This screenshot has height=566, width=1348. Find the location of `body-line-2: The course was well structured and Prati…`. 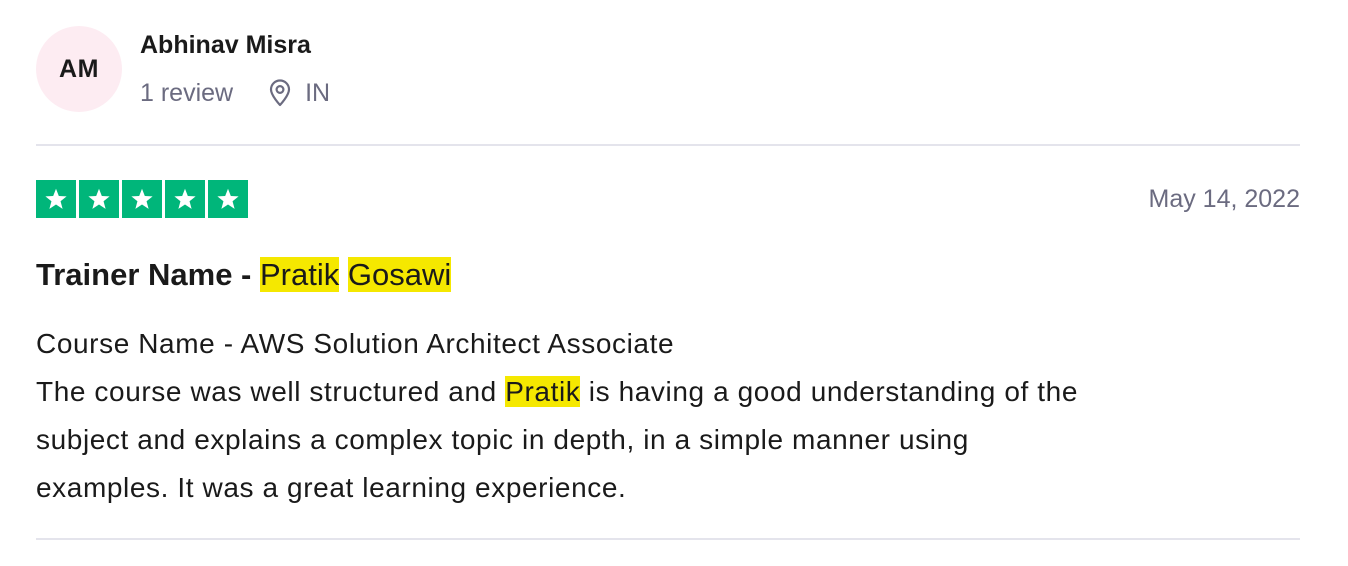

body-line-2: The course was well structured and Prati… is located at coordinates (668, 392).